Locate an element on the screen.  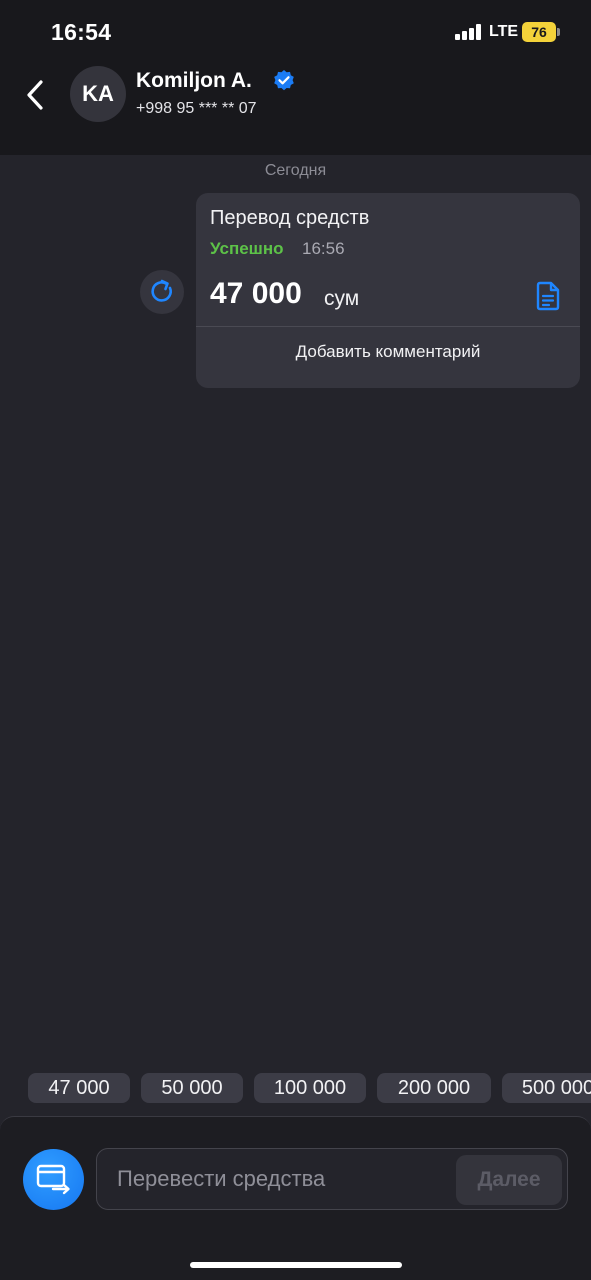
quick-amount-chips: 47 000 50 000 100 000 200 000 500 000 is located at coordinates (309, 1088).